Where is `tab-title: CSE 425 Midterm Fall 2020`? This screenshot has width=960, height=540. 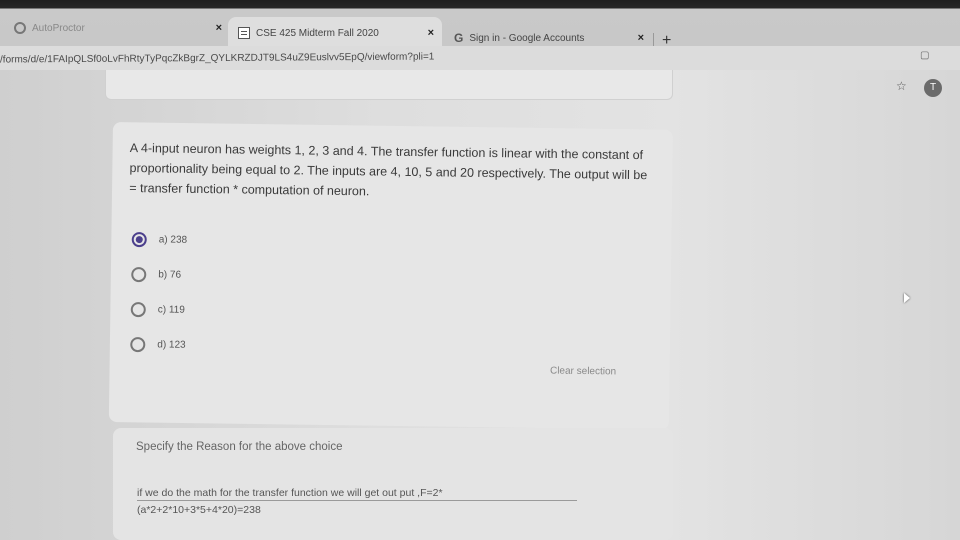
tab-title: CSE 425 Midterm Fall 2020 is located at coordinates (317, 33).